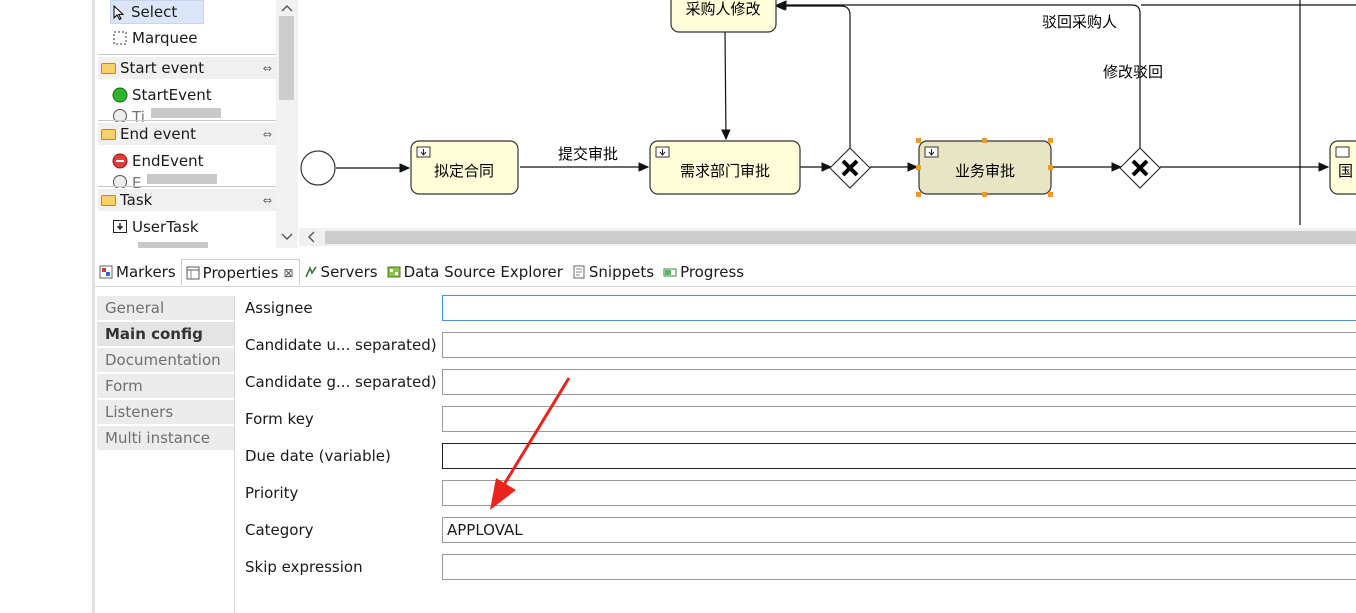  Describe the element at coordinates (187, 200) in the screenshot. I see `palette-group-task: Task ⇔` at that location.